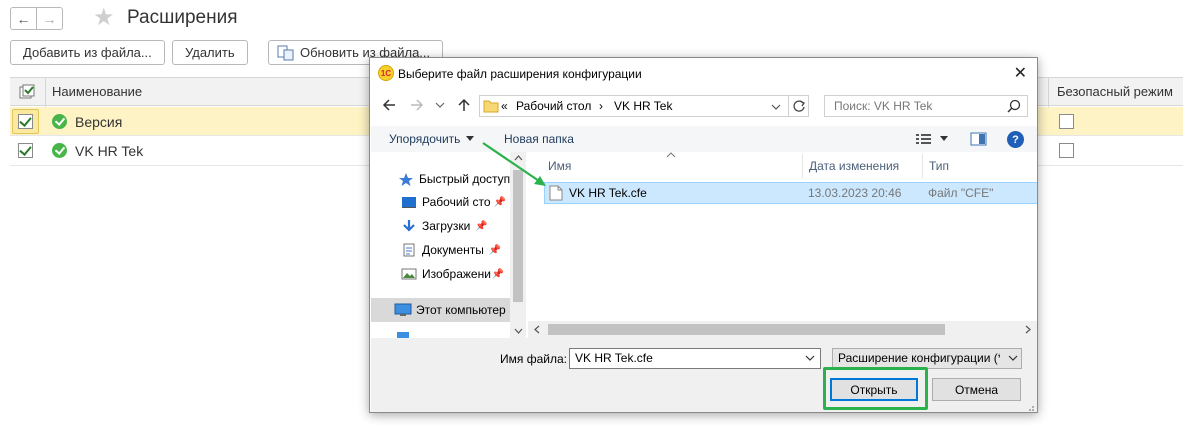  I want to click on nav-item-this-pc: Этот компьютер, so click(440, 310).